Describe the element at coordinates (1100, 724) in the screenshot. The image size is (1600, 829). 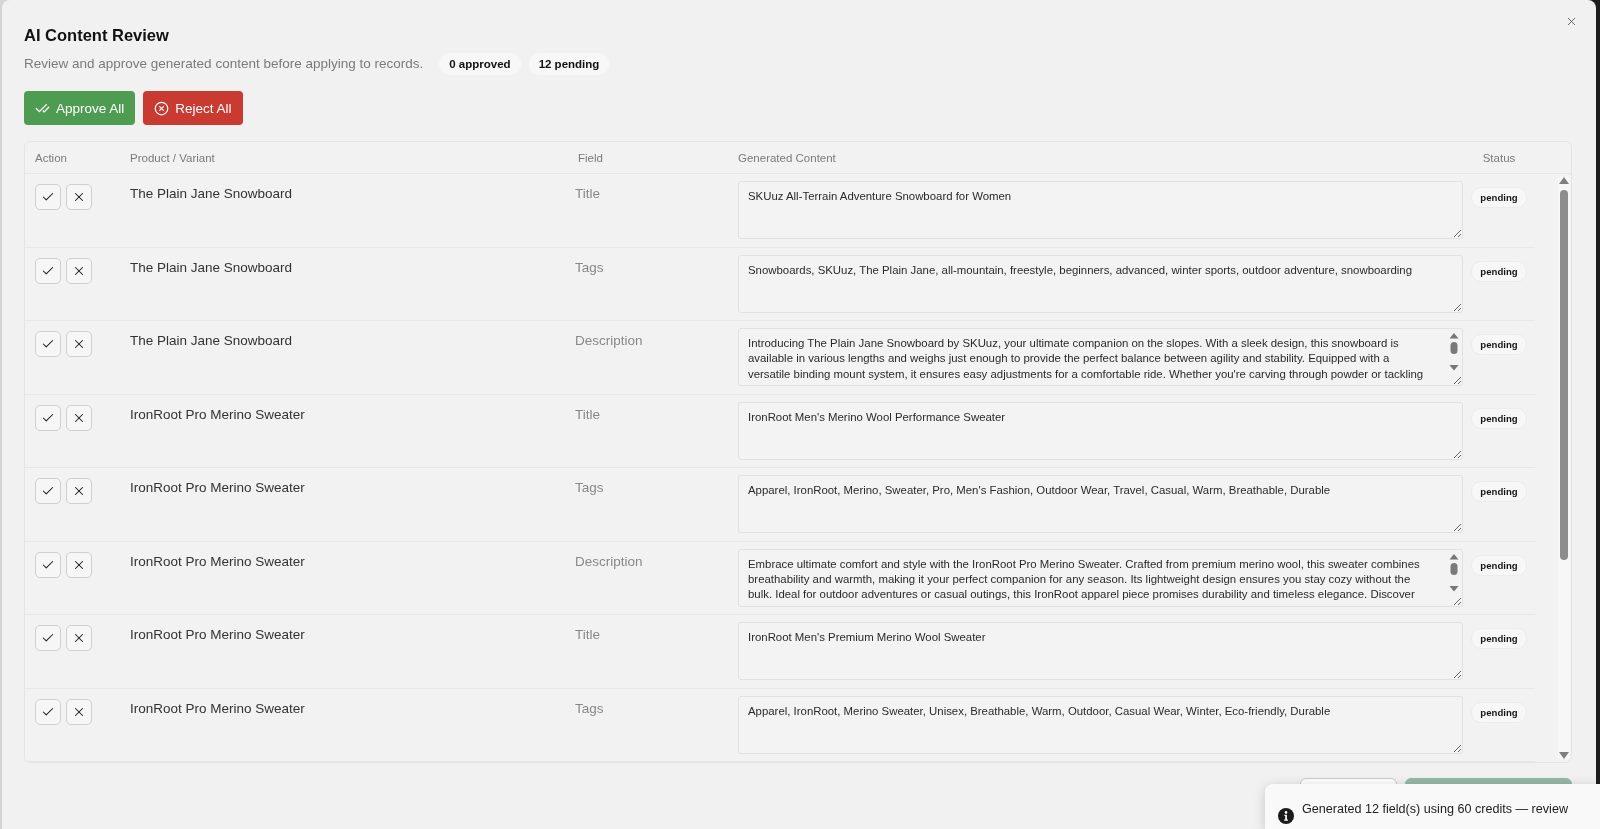
I see `content-field: Apparel, IronRoot, Merino Sweater, Unisex, Breathable, Warm, Outdoor, Casual Wear, Winter, Eco-friendly, Durable` at that location.